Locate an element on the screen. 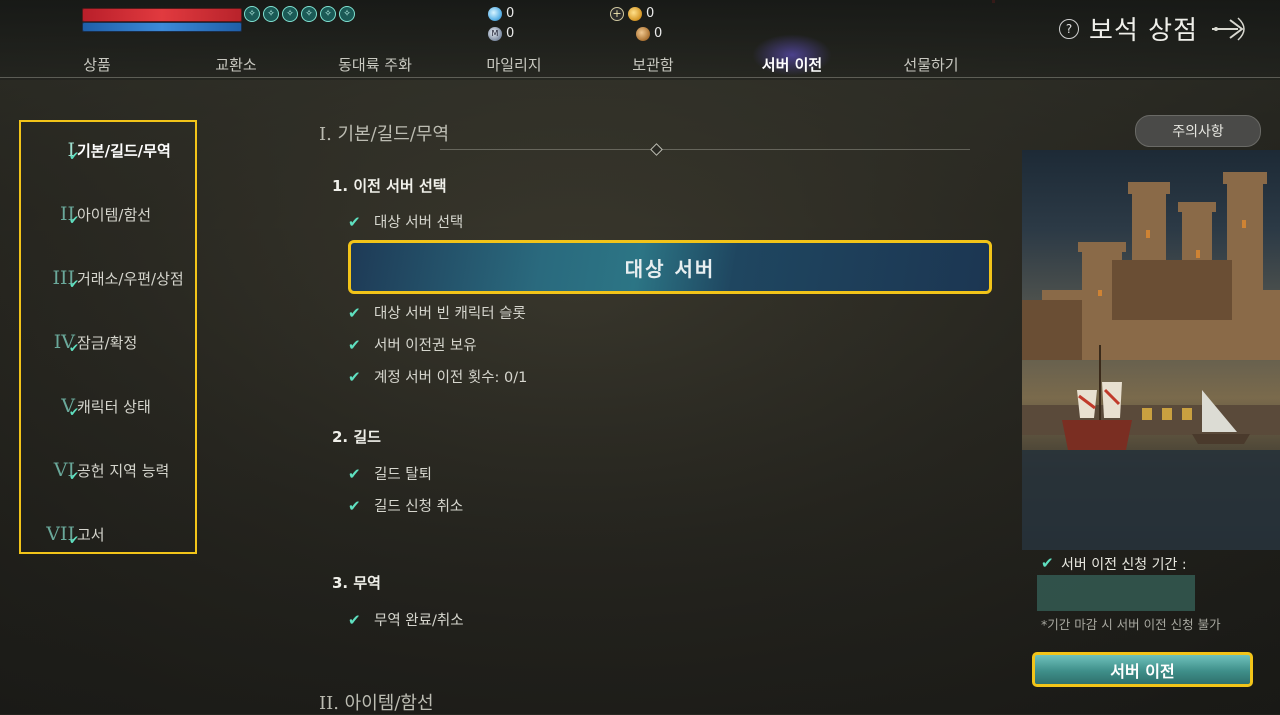 The height and width of the screenshot is (715, 1280). requirement-label: 대상 서버 빈 캐릭터 슬롯 is located at coordinates (450, 314).